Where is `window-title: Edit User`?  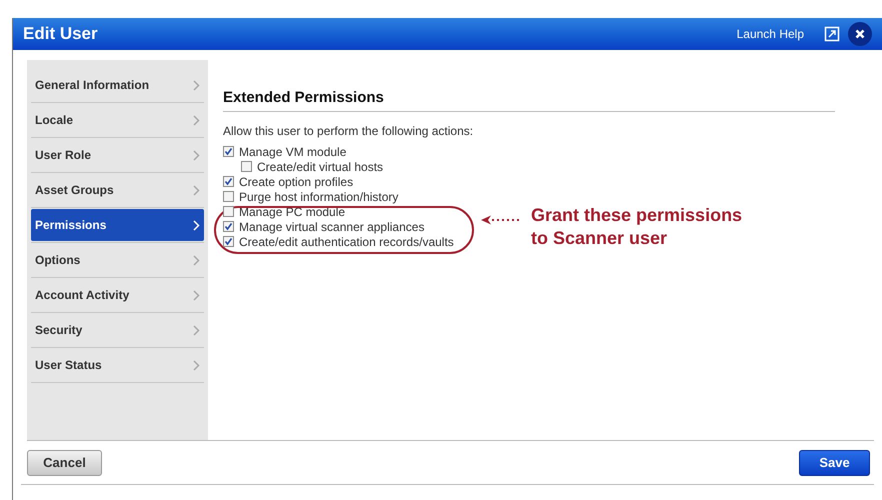
window-title: Edit User is located at coordinates (60, 34).